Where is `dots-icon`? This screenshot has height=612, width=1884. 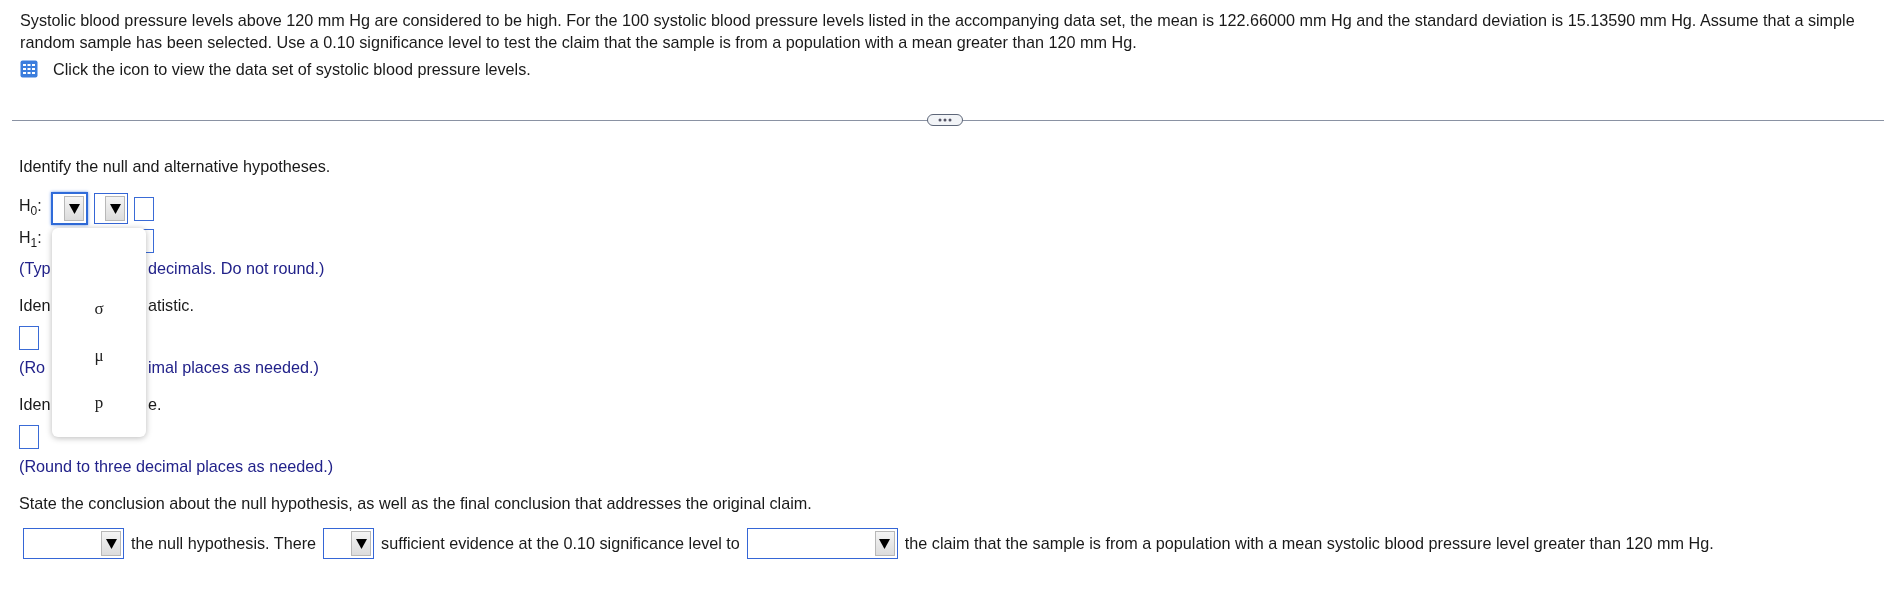
dots-icon is located at coordinates (945, 120).